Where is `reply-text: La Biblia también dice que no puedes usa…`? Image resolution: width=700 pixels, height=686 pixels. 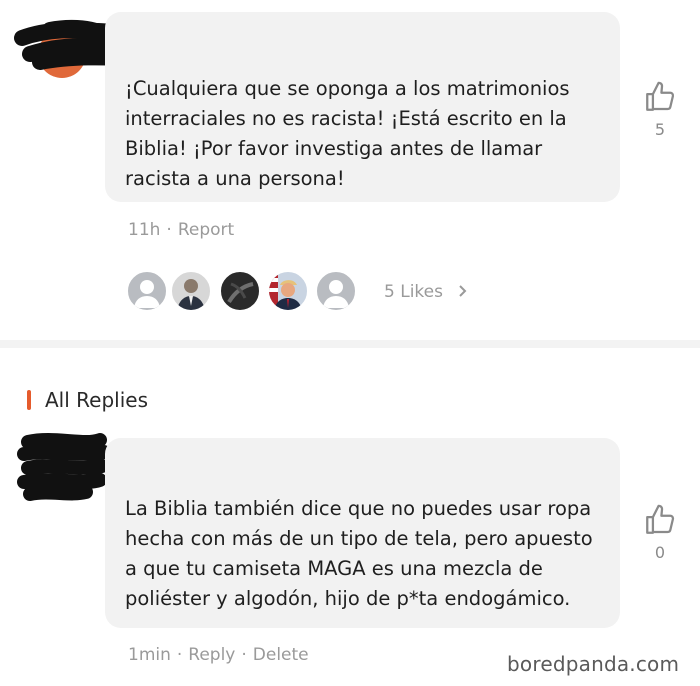
reply-text: La Biblia también dice que no puedes usa… is located at coordinates (359, 553).